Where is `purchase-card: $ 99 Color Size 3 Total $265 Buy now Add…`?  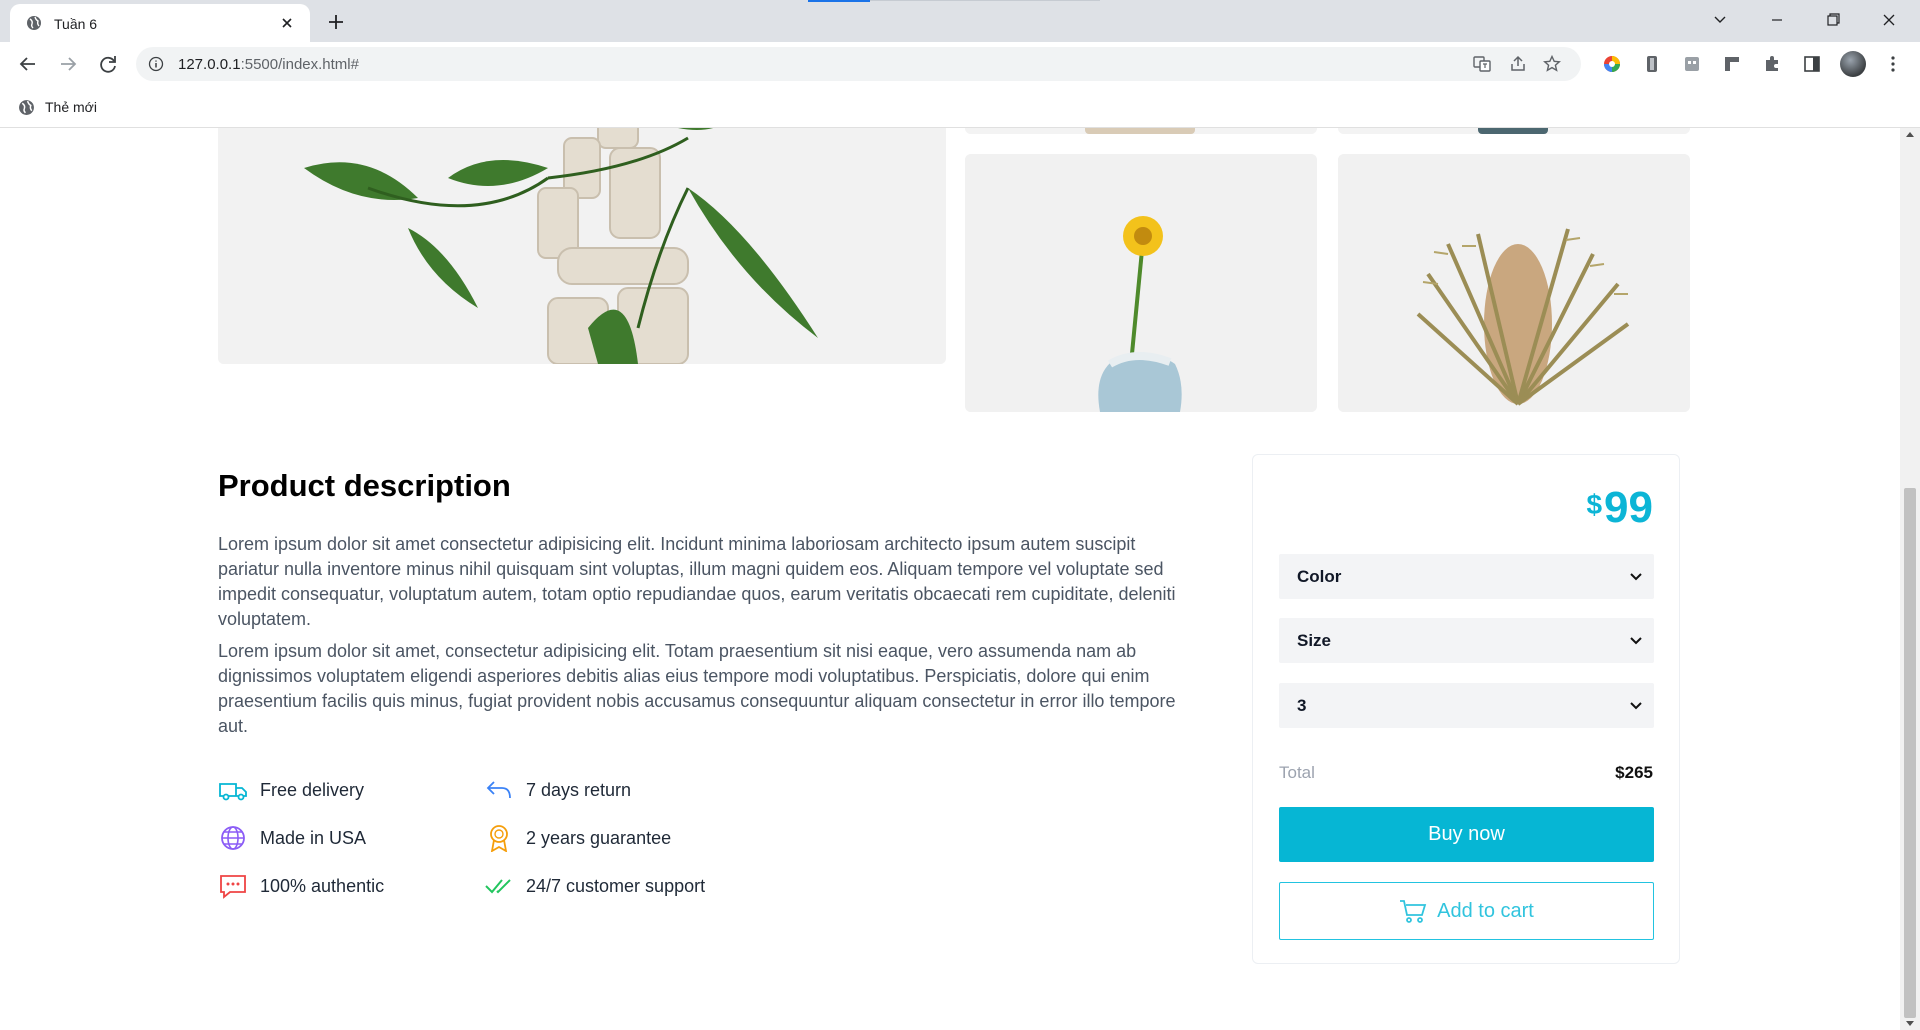
purchase-card: $ 99 Color Size 3 Total $265 Buy now Add… is located at coordinates (1466, 709).